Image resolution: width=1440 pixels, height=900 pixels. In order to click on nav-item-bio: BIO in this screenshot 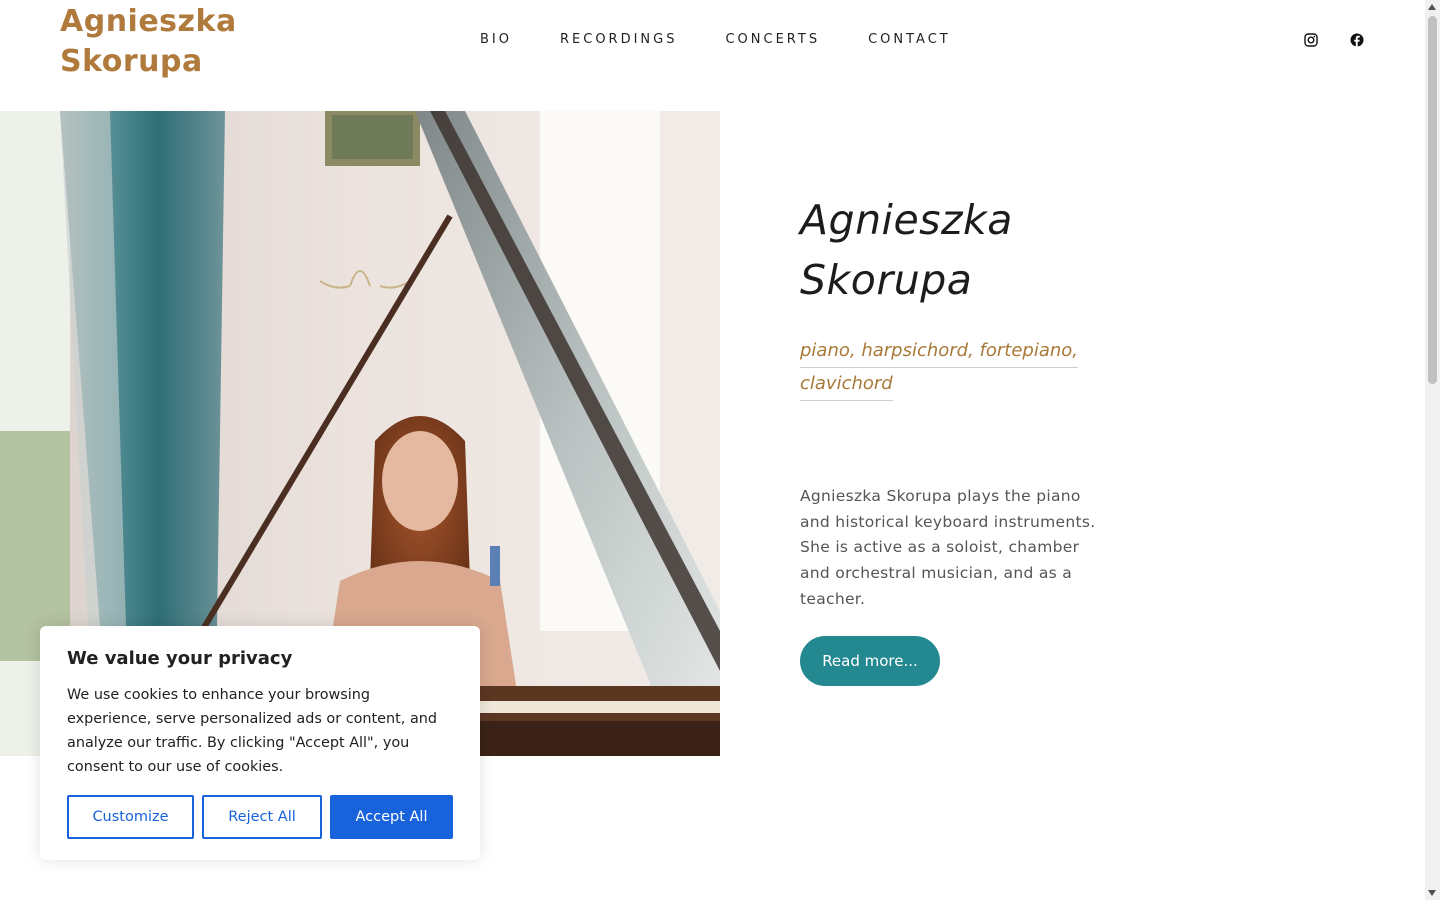, I will do `click(496, 40)`.